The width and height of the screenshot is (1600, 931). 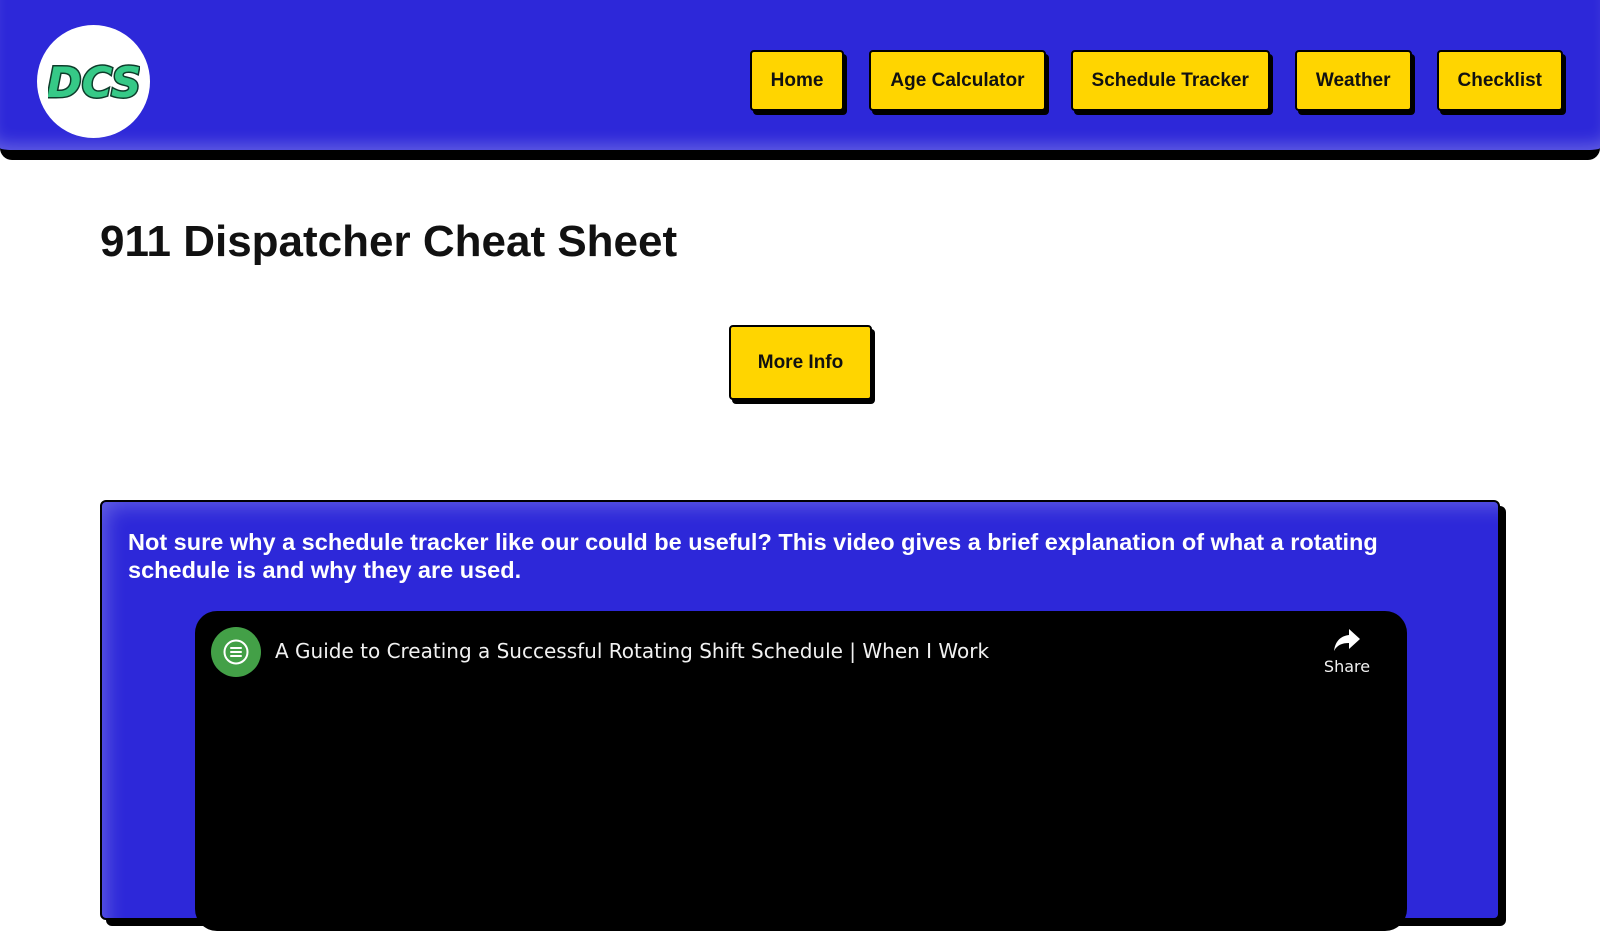 I want to click on channel-avatar, so click(x=236, y=652).